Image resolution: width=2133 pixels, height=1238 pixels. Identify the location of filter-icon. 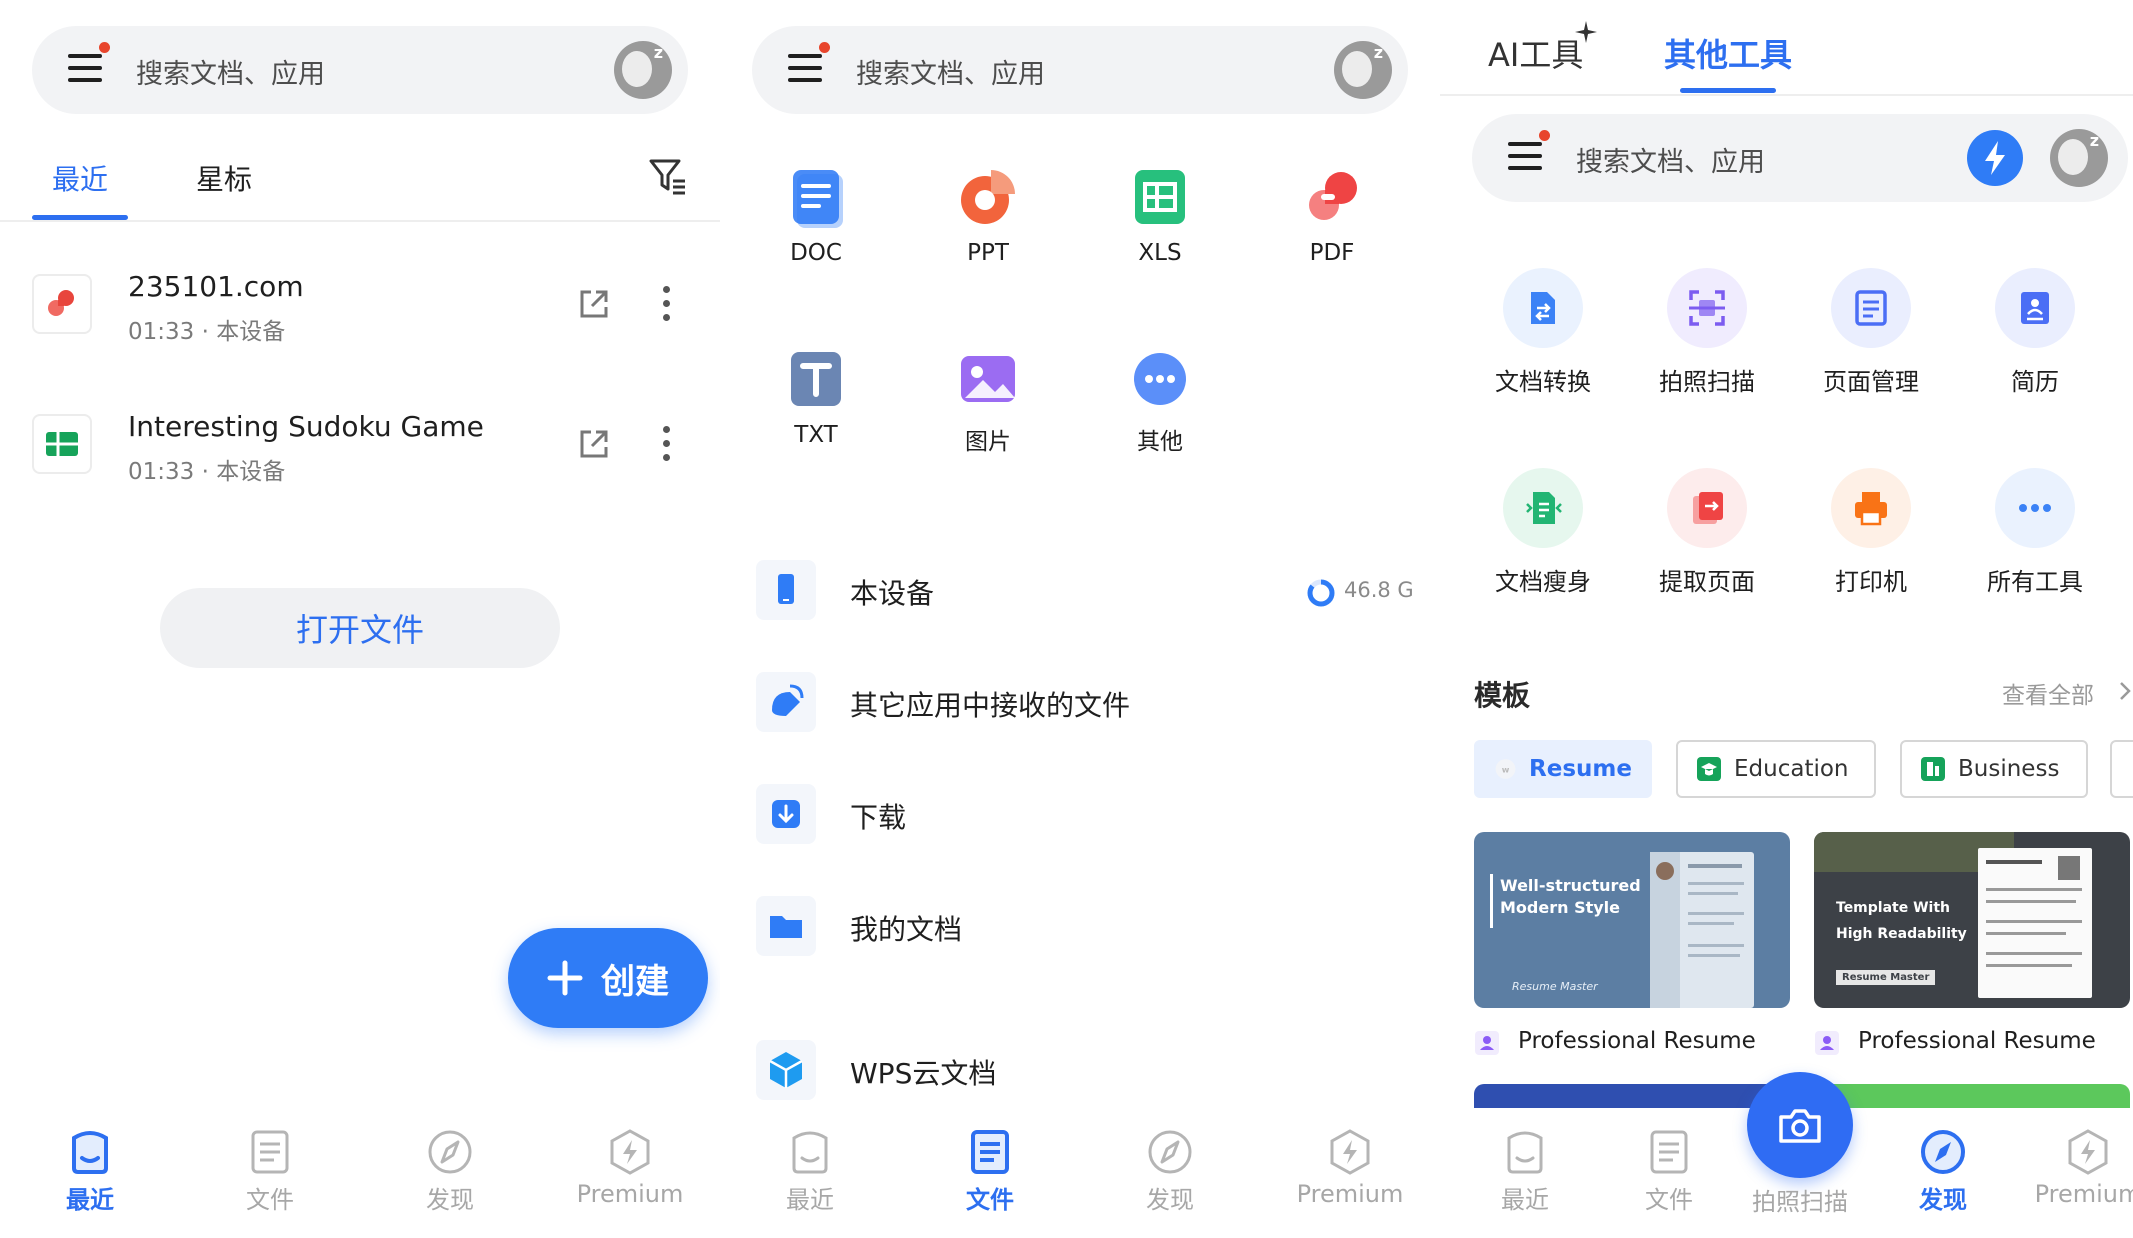
(668, 177).